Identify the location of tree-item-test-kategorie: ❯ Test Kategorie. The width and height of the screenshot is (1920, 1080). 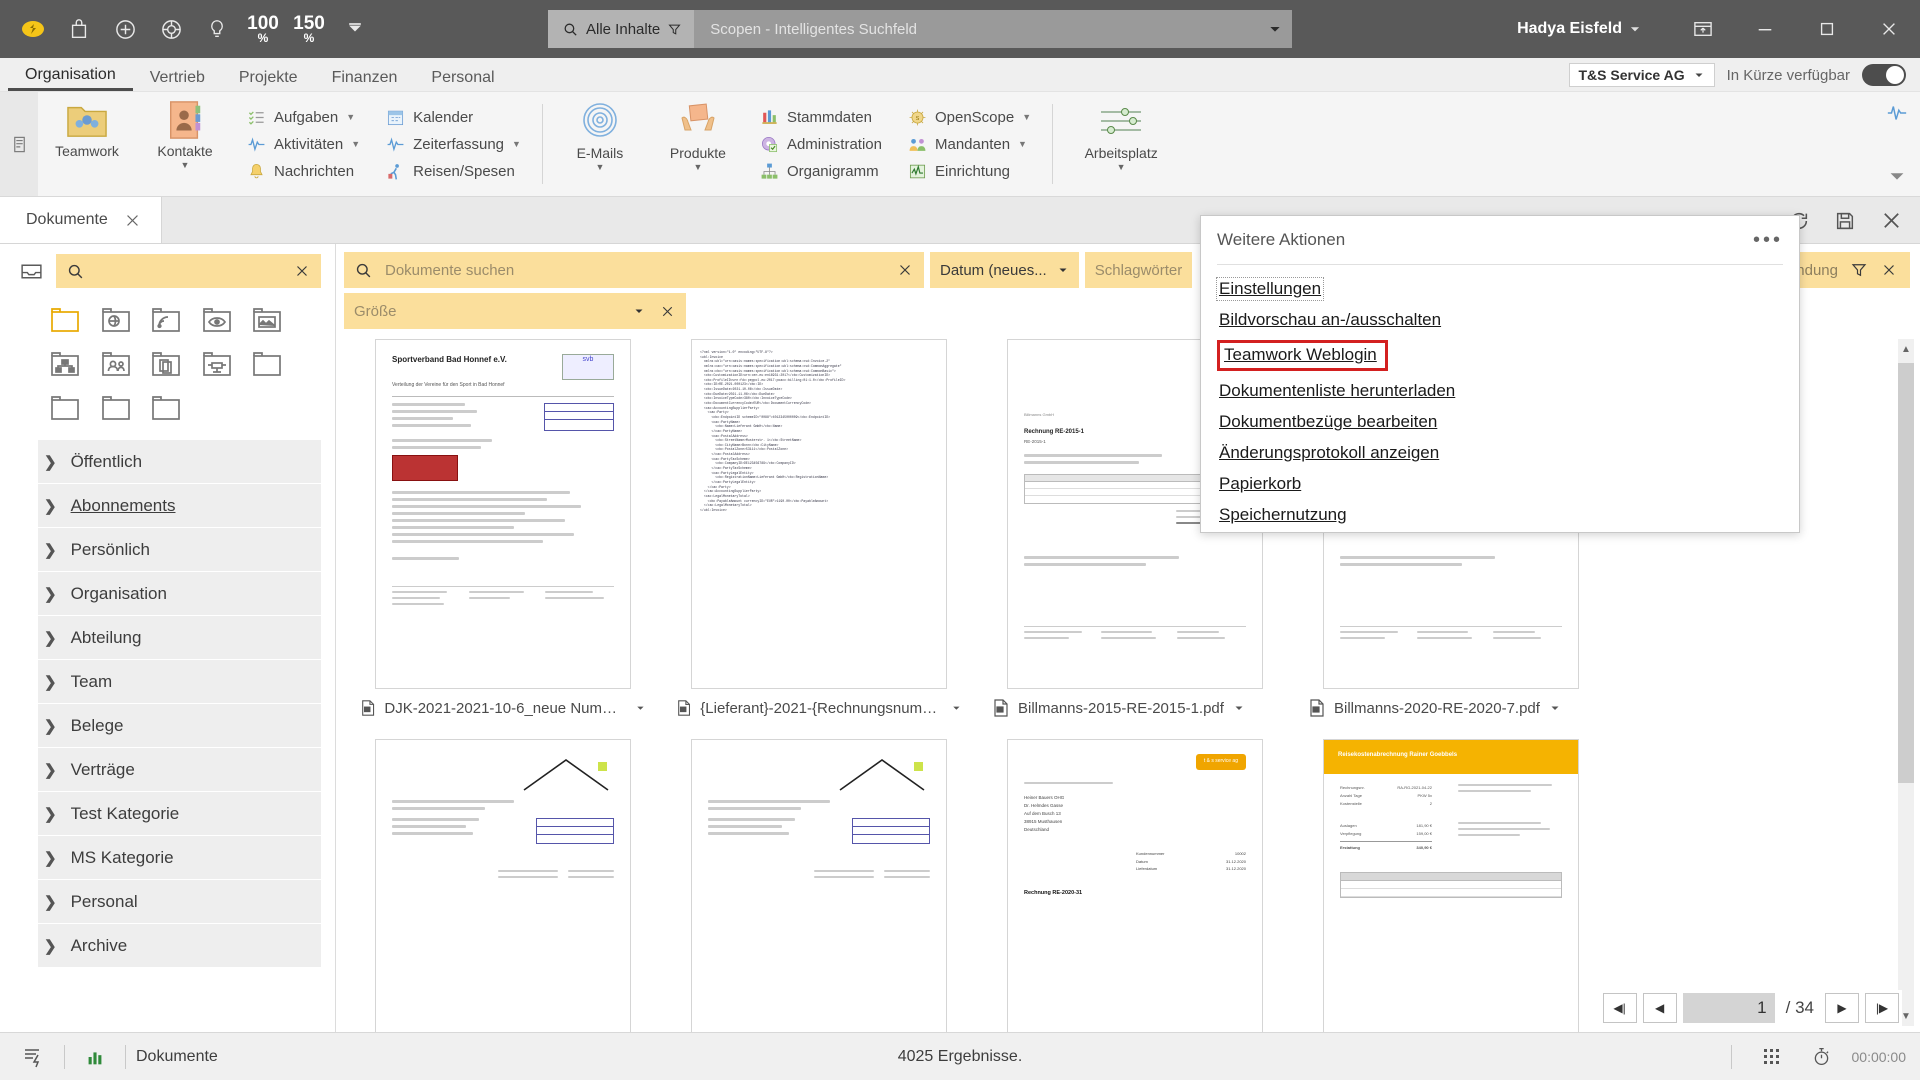
(179, 813).